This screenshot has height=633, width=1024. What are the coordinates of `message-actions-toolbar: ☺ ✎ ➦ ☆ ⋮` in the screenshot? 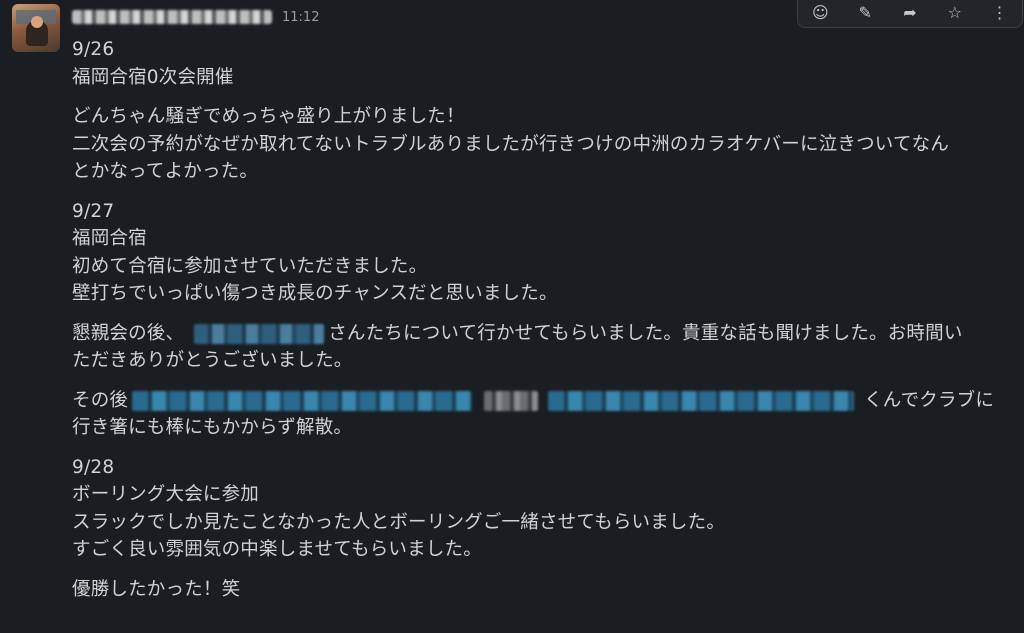 It's located at (910, 14).